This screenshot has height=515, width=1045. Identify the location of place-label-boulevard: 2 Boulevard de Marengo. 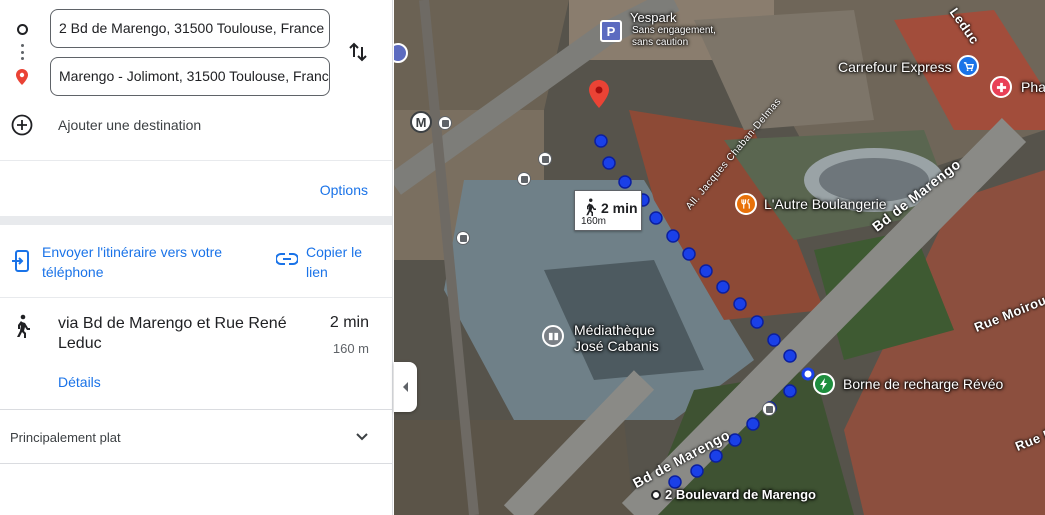
(740, 494).